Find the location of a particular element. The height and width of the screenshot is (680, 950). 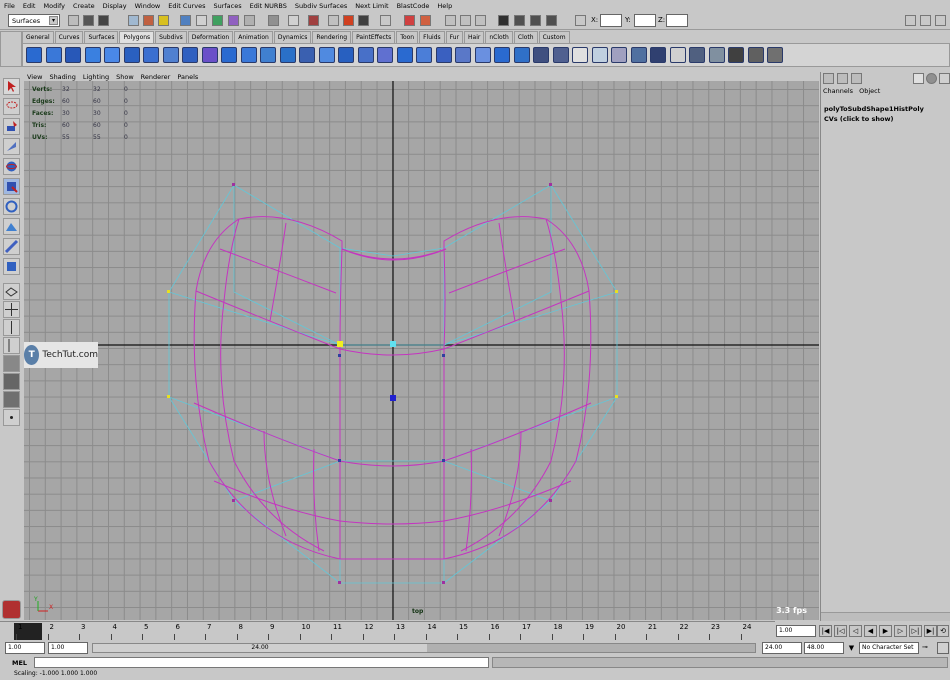

loop-icon: ⟲ is located at coordinates (943, 631).